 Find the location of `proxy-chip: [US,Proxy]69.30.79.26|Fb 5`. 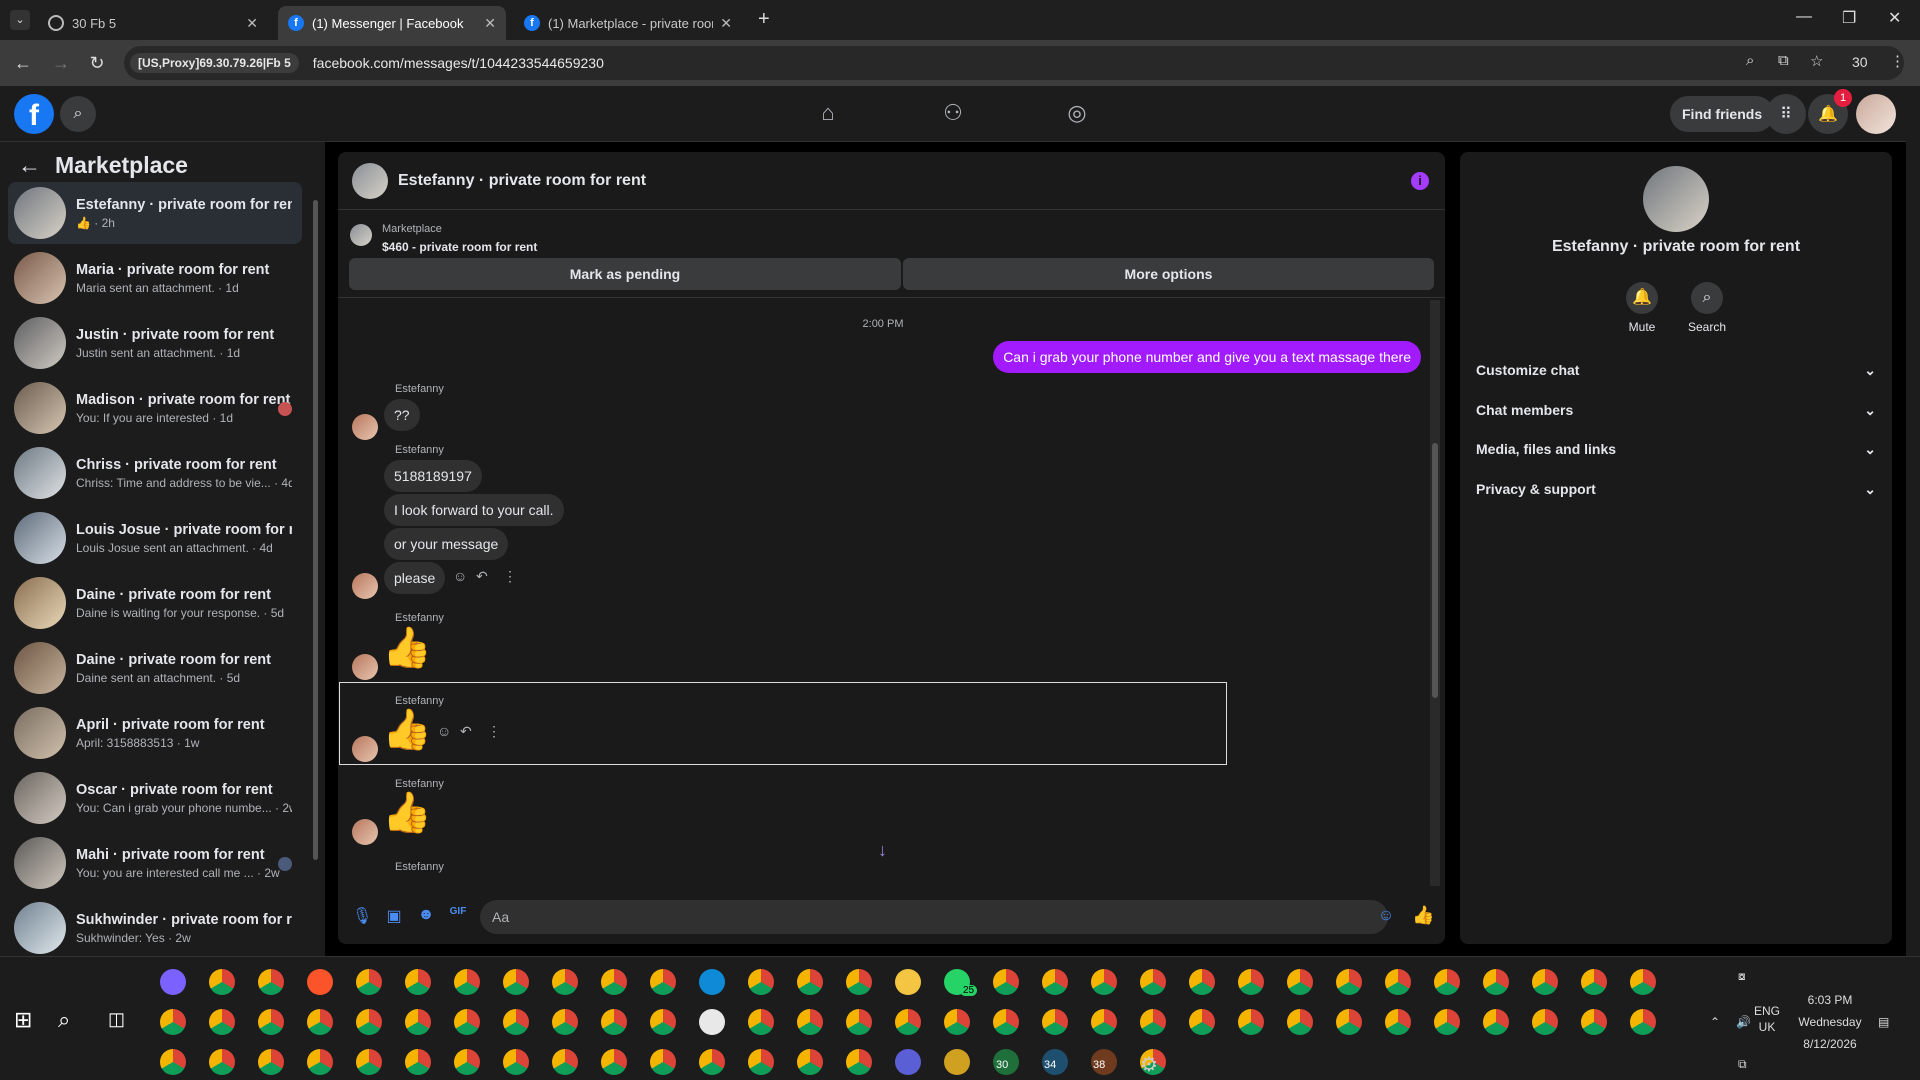

proxy-chip: [US,Proxy]69.30.79.26|Fb 5 is located at coordinates (214, 63).